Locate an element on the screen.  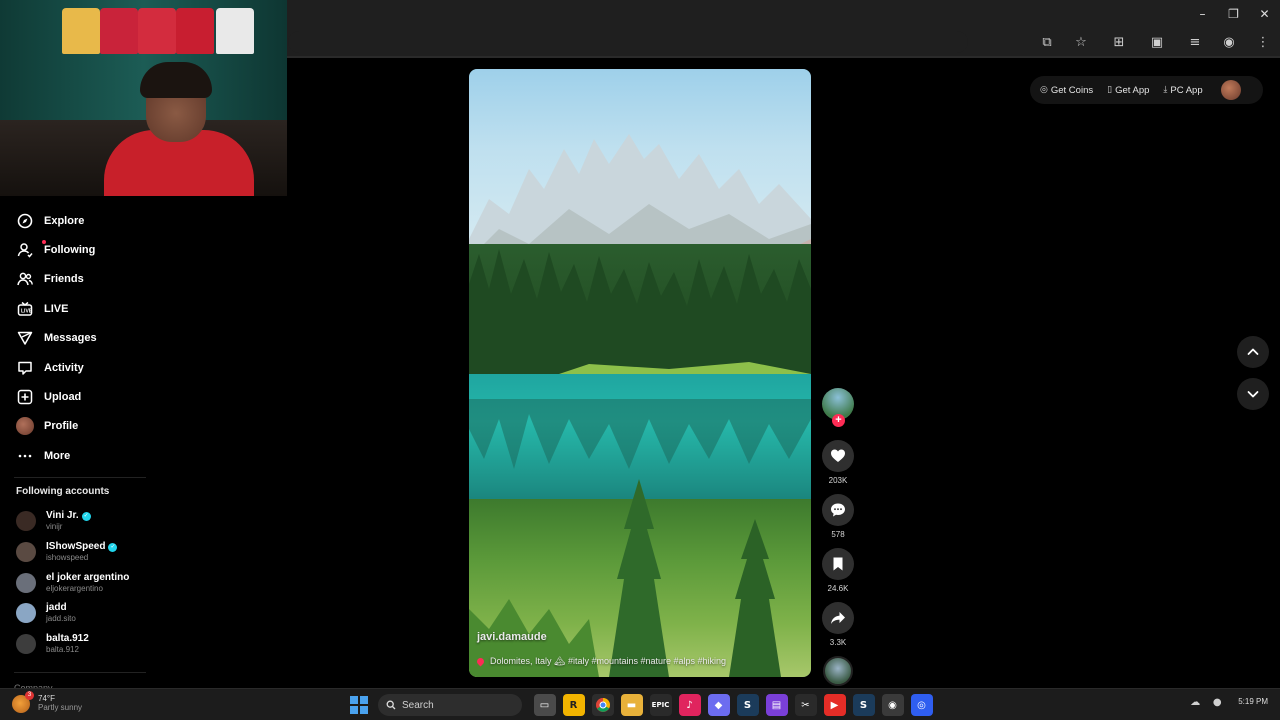
account-item: jadd jadd.sito is located at coordinates (91, 613).